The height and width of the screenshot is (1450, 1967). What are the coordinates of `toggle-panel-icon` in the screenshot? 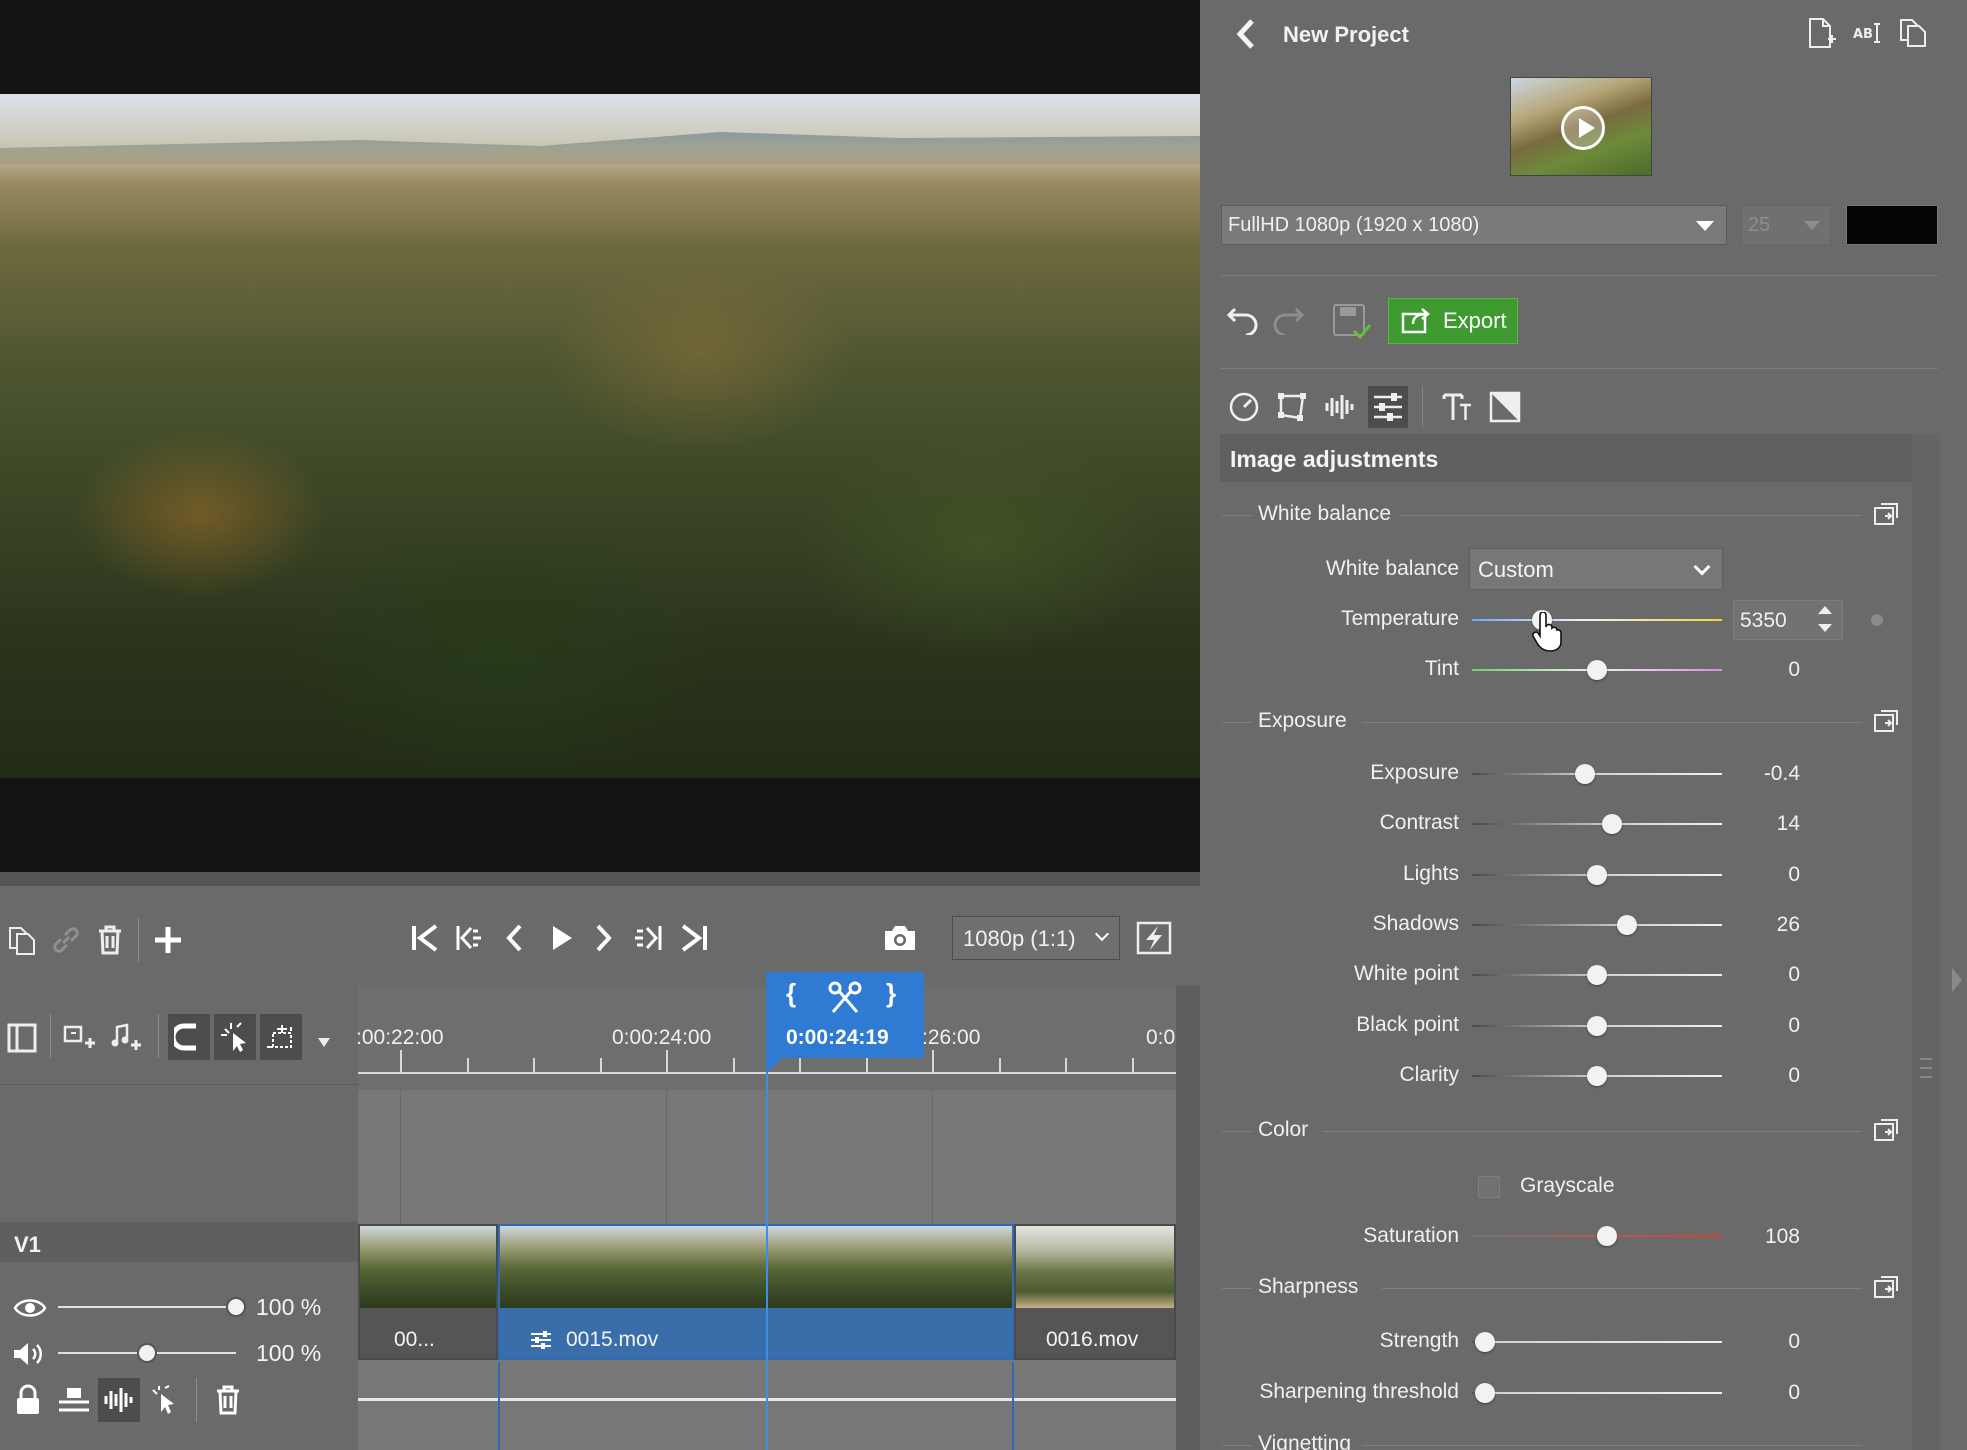 It's located at (22, 1038).